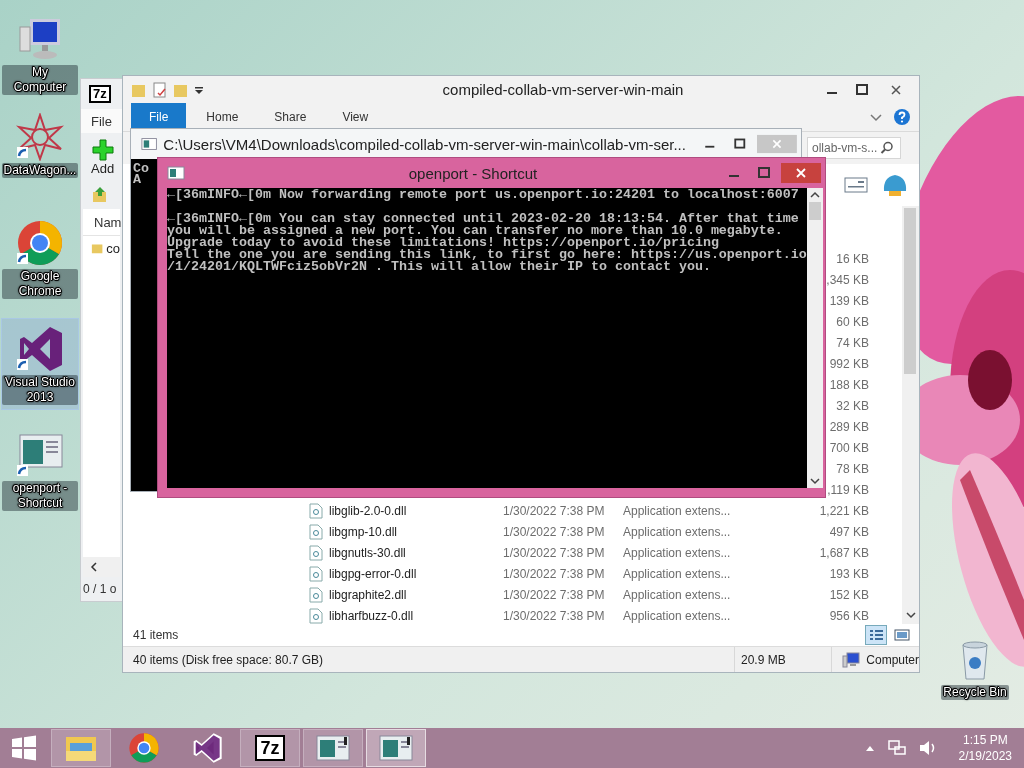 The width and height of the screenshot is (1024, 768). Describe the element at coordinates (847, 279) in the screenshot. I see `table-cell: ,345 KB` at that location.